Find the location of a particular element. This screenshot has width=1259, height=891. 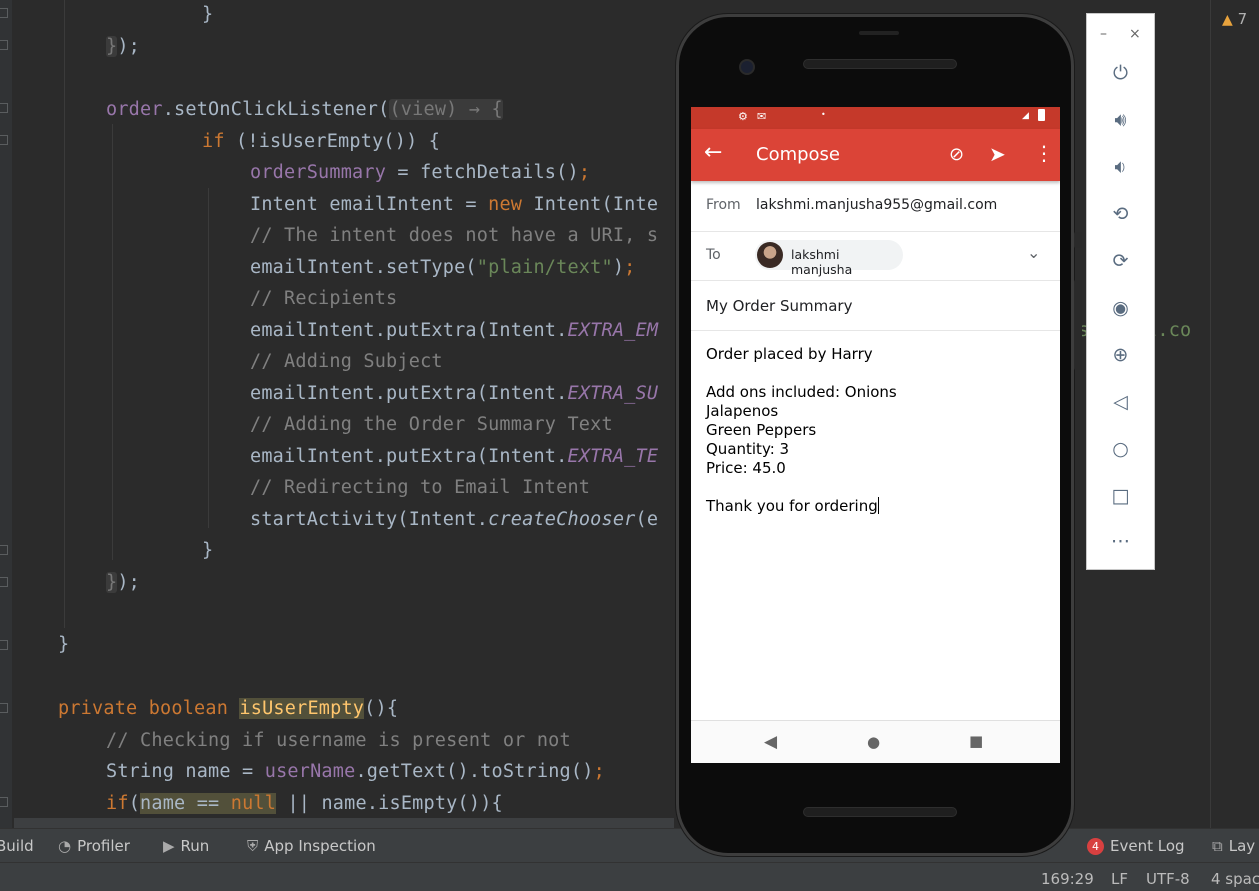

code-line: // Adding the Order Summary Text is located at coordinates (431, 425).